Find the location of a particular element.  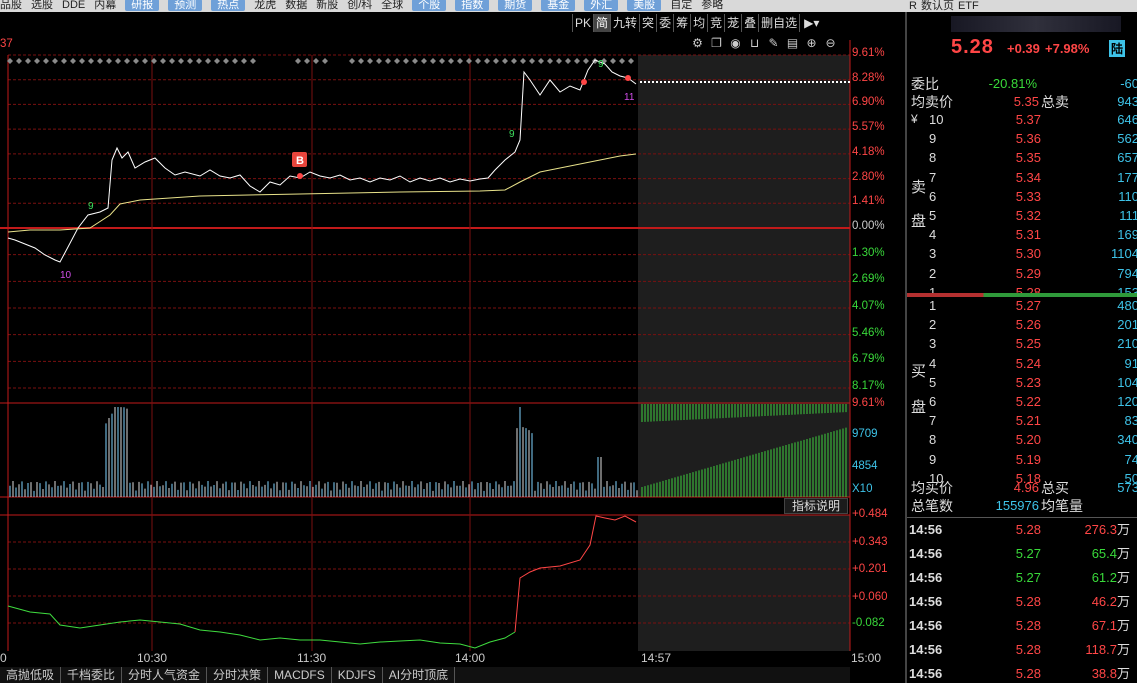

level-volume: 169 is located at coordinates (1127, 235).